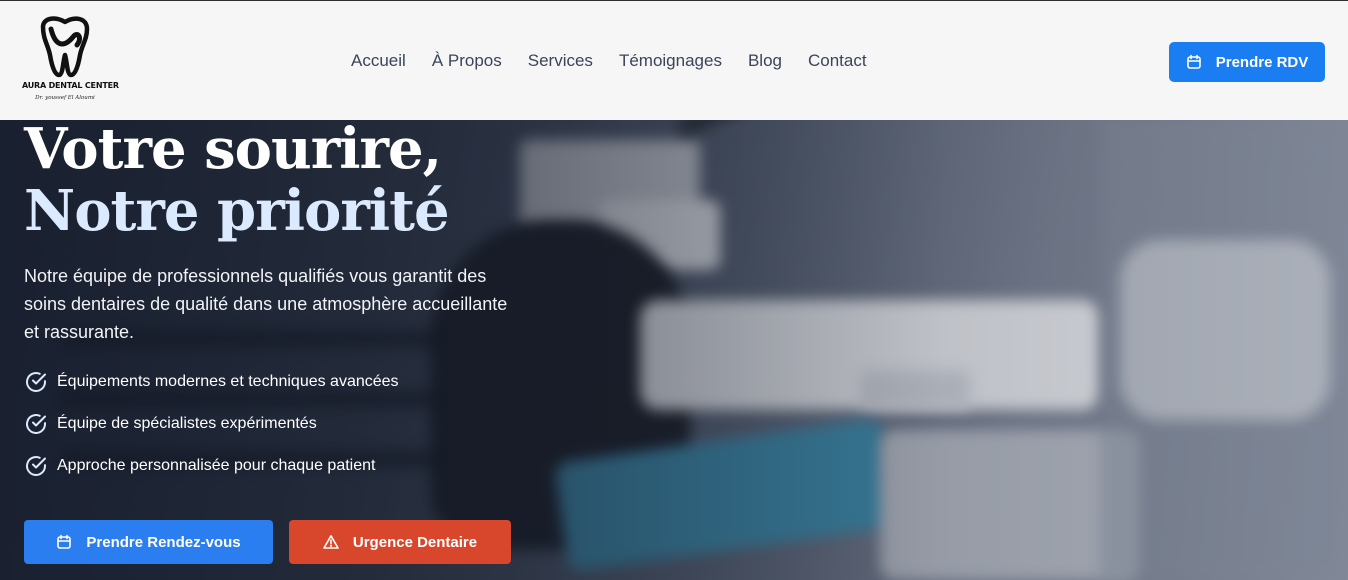 The image size is (1348, 580). Describe the element at coordinates (233, 149) in the screenshot. I see `hero-title-line-1: Votre sourire,` at that location.